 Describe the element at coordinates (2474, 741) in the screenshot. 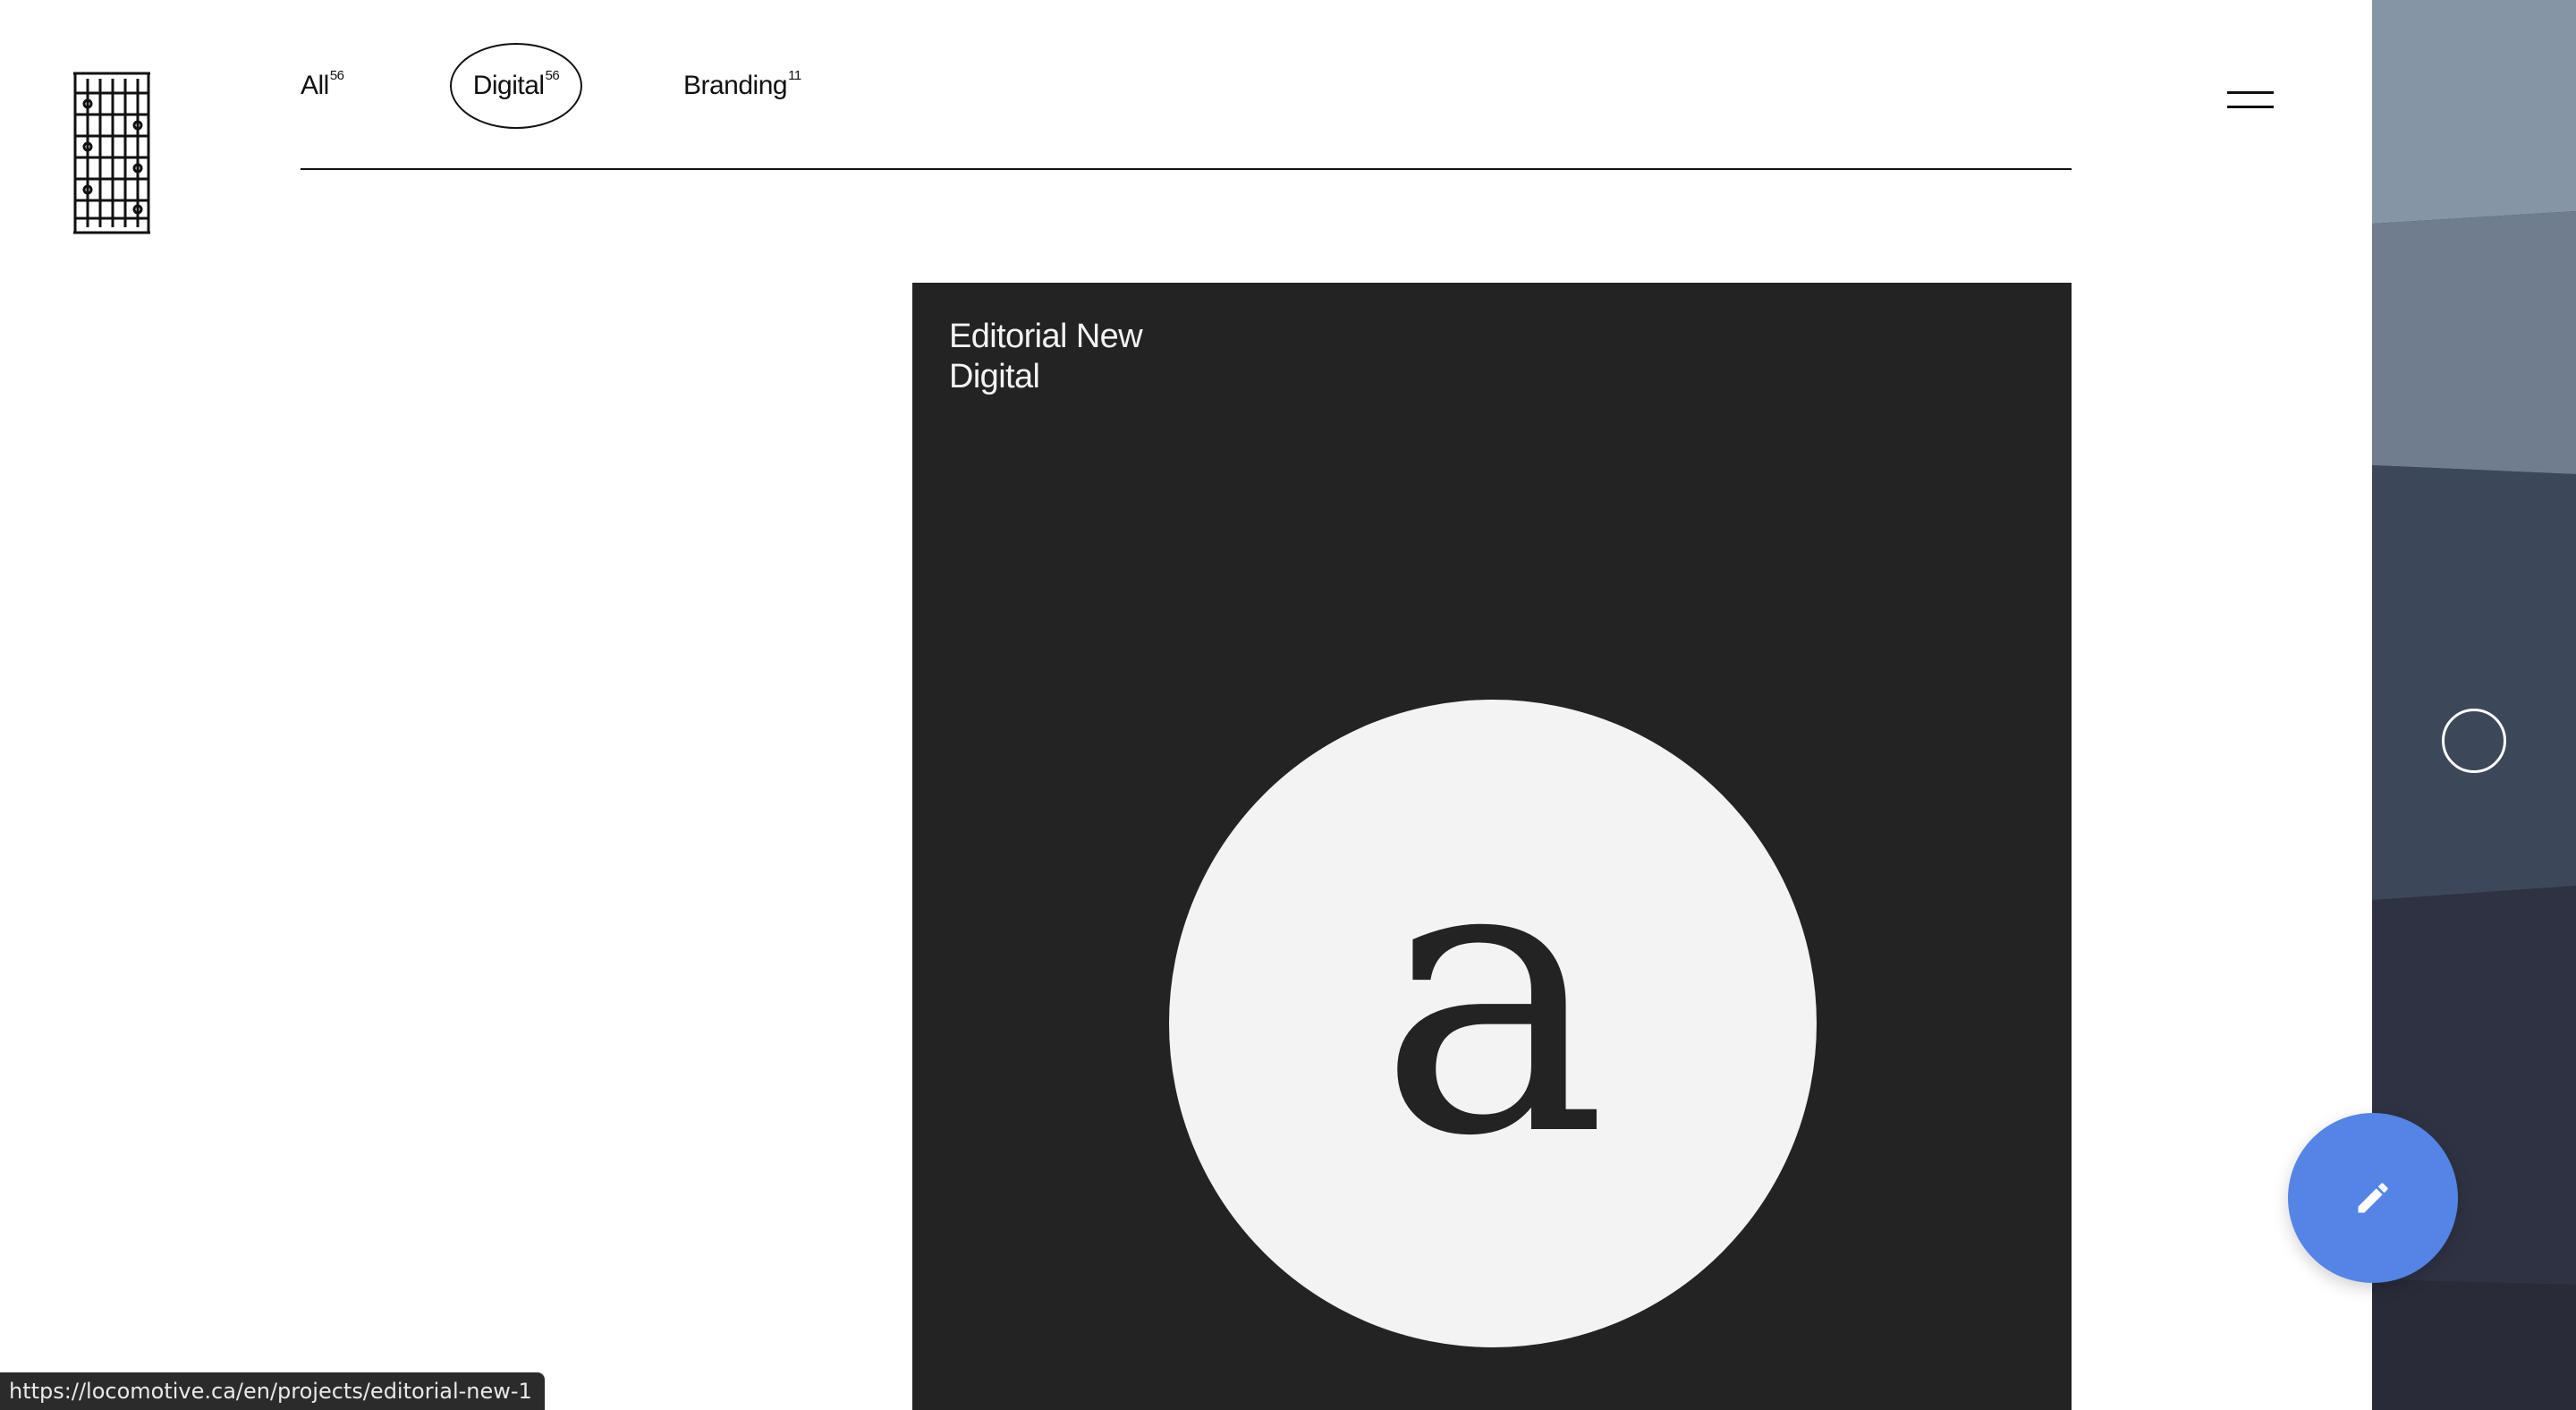

I see `cursor-ring-icon` at that location.